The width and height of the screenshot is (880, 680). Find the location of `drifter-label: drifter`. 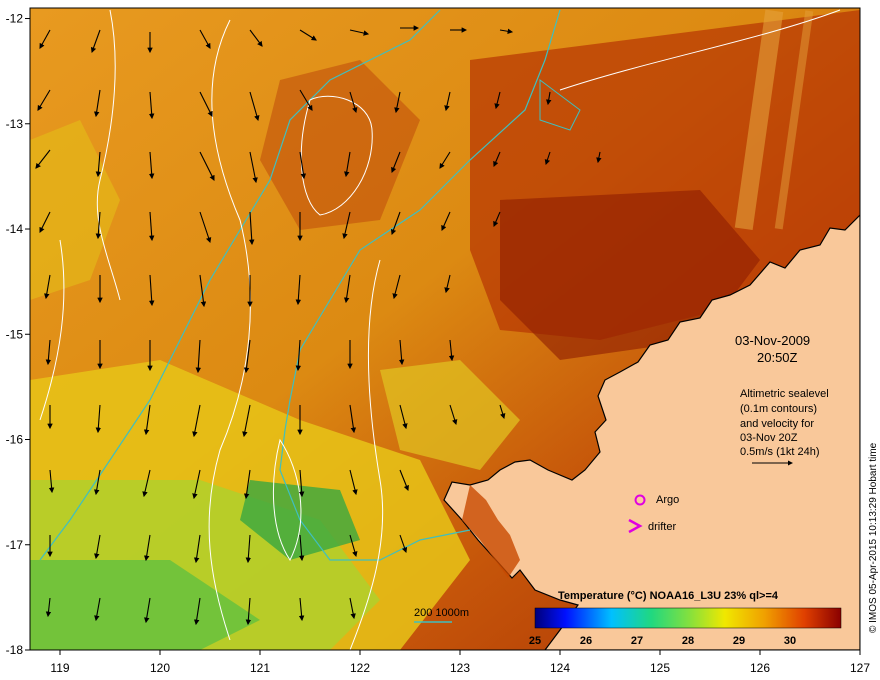

drifter-label: drifter is located at coordinates (662, 527).